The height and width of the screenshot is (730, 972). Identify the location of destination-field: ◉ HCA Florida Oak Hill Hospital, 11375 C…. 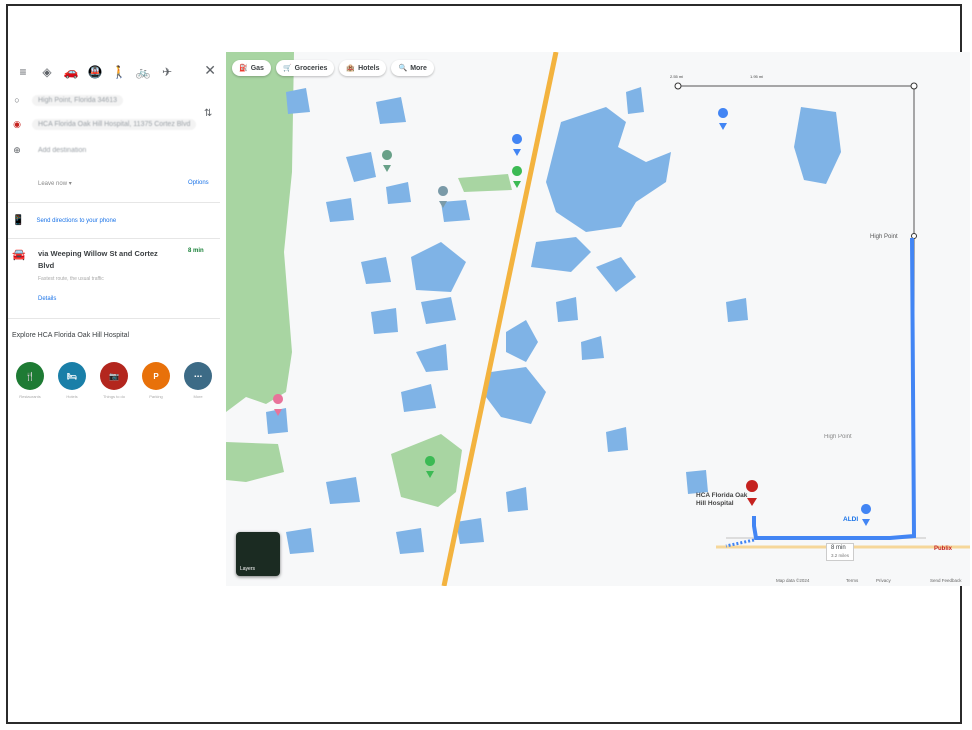
(112, 124).